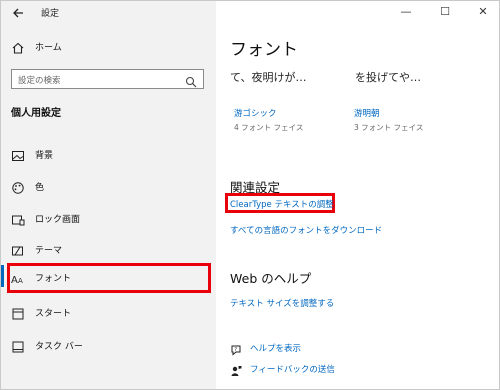 The width and height of the screenshot is (500, 390). I want to click on minimize-button: —, so click(406, 12).